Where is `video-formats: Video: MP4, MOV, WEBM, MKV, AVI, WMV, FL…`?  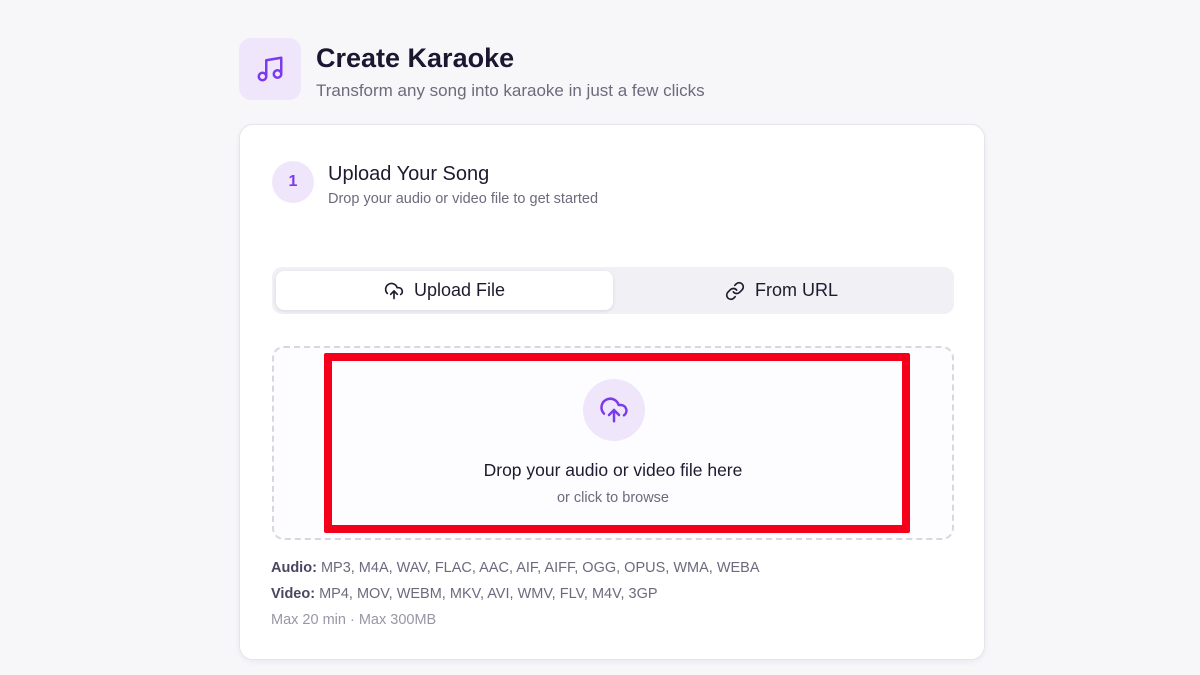 video-formats: Video: MP4, MOV, WEBM, MKV, AVI, WMV, FL… is located at coordinates (515, 598).